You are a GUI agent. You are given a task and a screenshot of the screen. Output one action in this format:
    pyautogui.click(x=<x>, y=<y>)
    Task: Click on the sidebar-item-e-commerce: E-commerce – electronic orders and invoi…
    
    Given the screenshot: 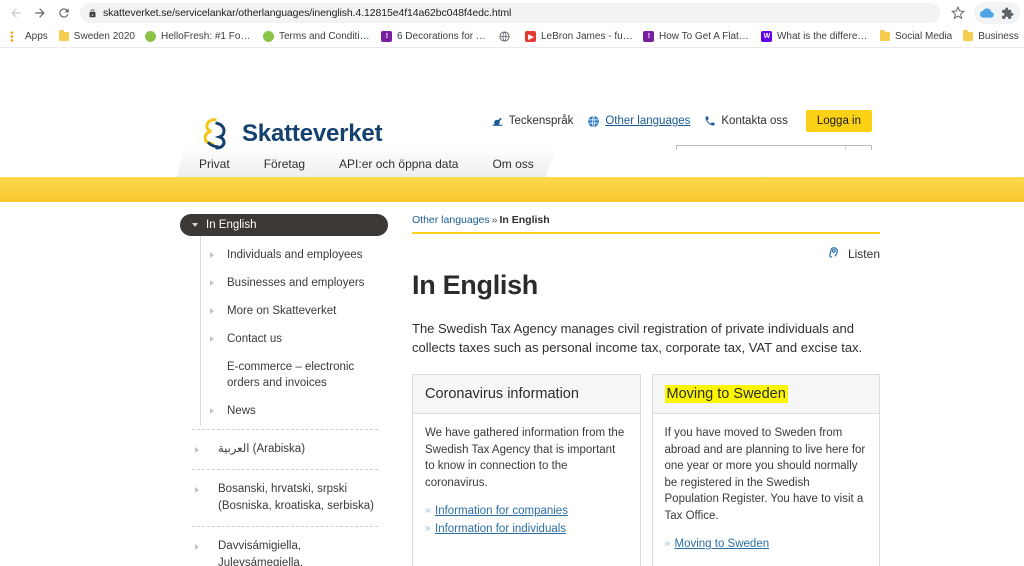 What is the action you would take?
    pyautogui.click(x=289, y=375)
    